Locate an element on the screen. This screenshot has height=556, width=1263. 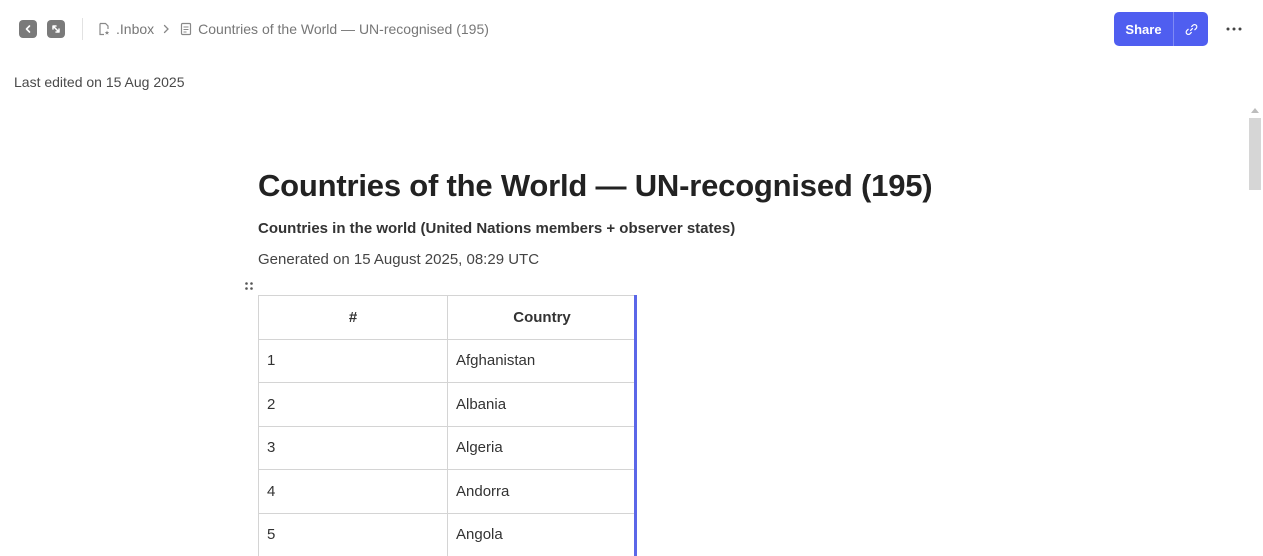
breadcrumb-folder-label: .Inbox is located at coordinates (135, 29).